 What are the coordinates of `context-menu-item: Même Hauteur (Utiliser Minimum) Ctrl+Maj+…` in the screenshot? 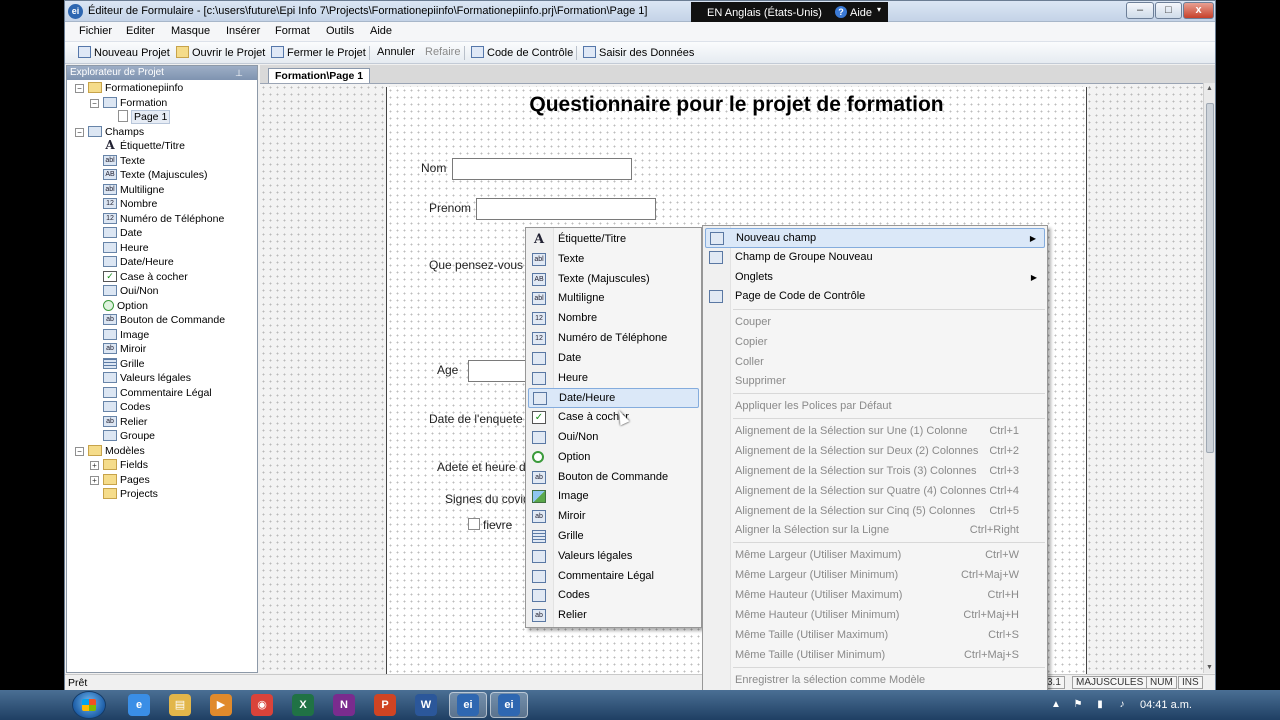 It's located at (875, 616).